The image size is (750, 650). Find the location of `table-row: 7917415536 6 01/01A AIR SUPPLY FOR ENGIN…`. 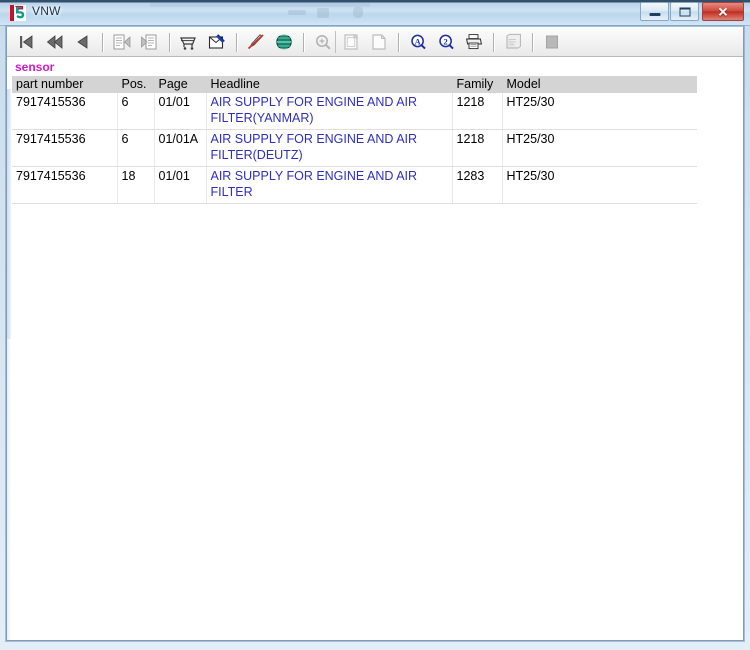

table-row: 7917415536 6 01/01A AIR SUPPLY FOR ENGIN… is located at coordinates (354, 148).